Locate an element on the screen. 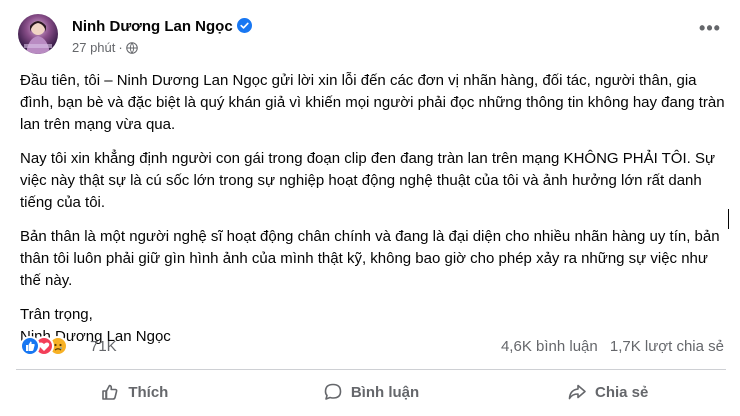 The height and width of the screenshot is (416, 740). reaction-icons is located at coordinates (51, 346).